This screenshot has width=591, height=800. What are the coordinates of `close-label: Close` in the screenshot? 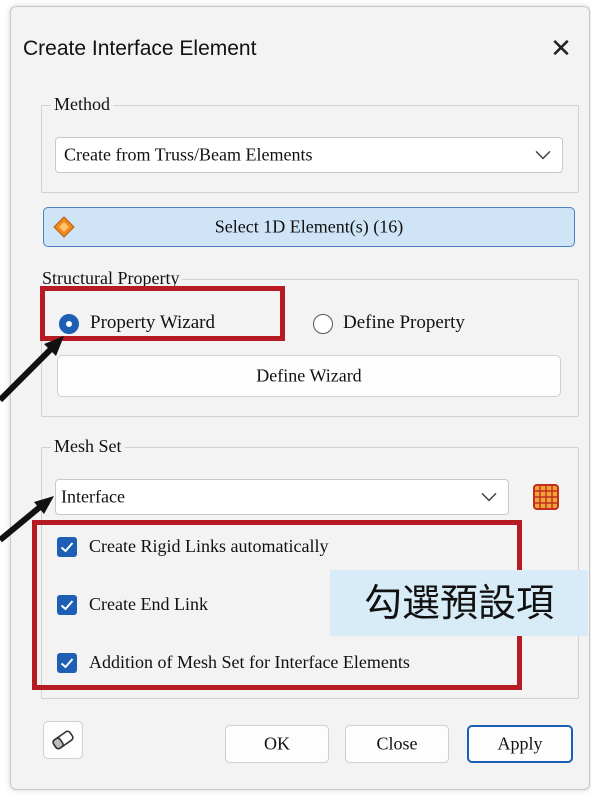 It's located at (397, 743).